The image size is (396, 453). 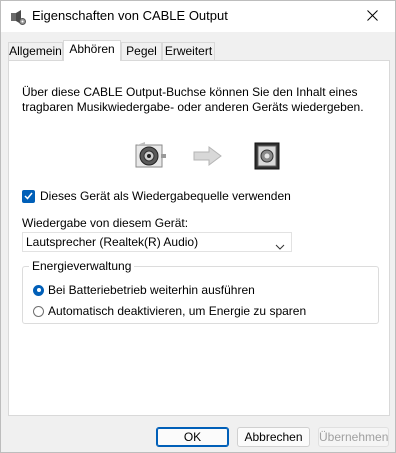 I want to click on playback-device-select: Lautsprecher (Realtek(R) Audio), so click(x=157, y=242).